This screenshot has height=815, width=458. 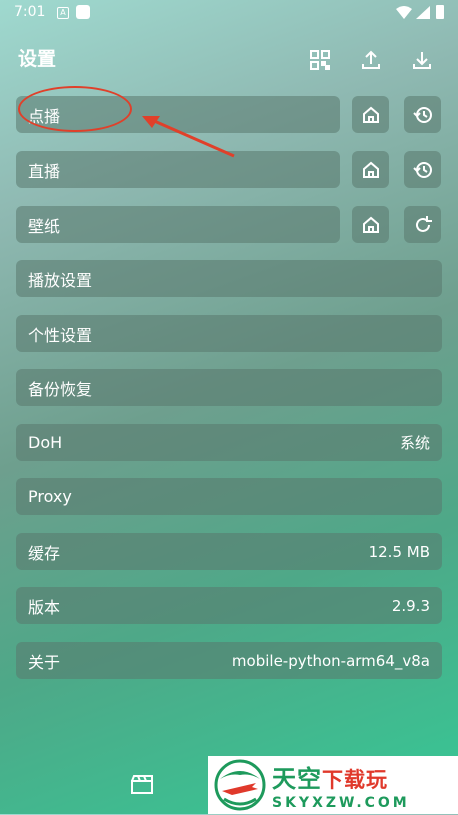 I want to click on annotation-arrow, so click(x=188, y=137).